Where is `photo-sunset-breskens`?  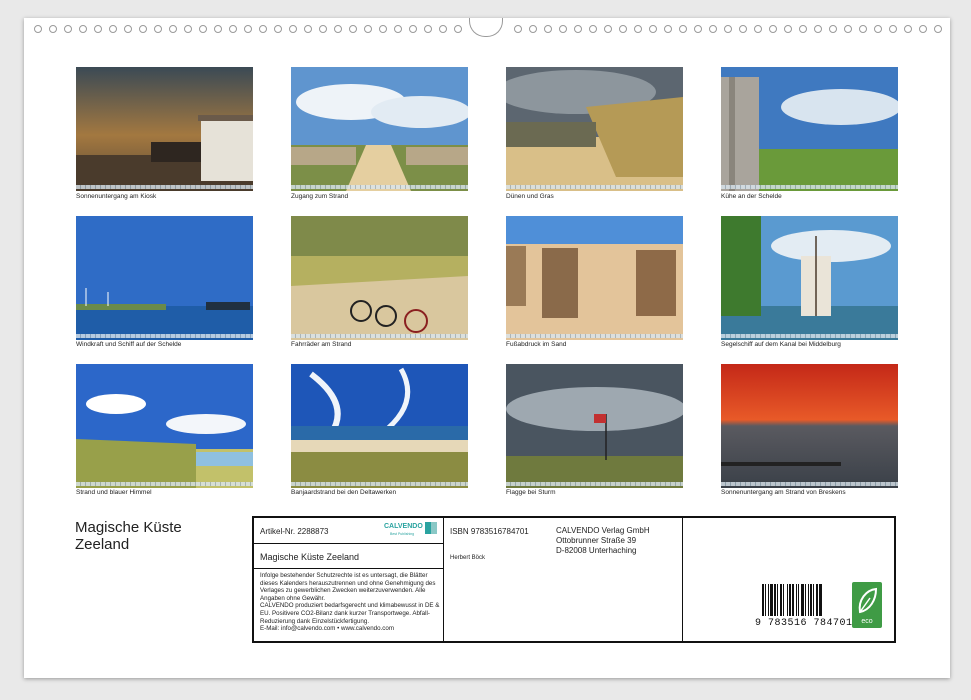 photo-sunset-breskens is located at coordinates (809, 426).